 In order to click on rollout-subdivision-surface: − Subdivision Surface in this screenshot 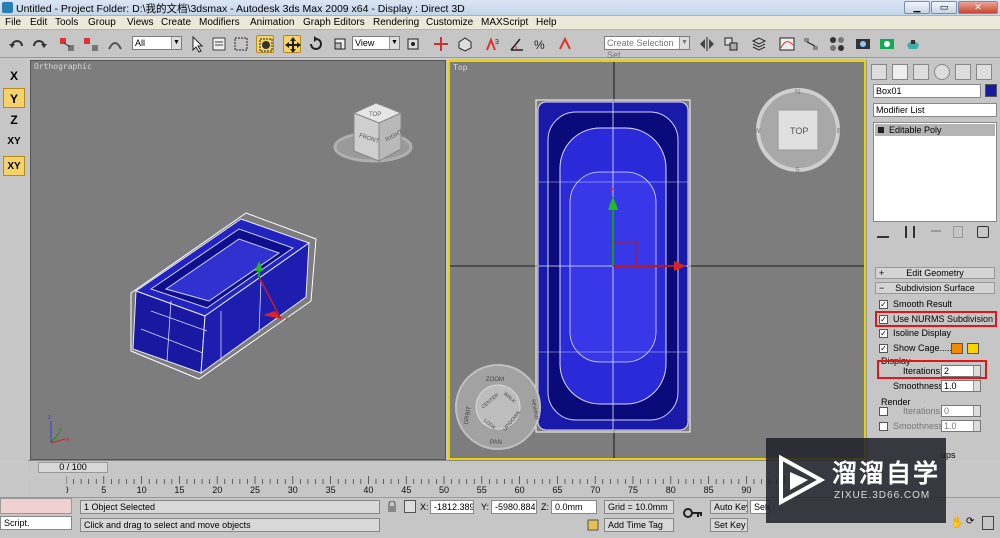, I will do `click(935, 288)`.